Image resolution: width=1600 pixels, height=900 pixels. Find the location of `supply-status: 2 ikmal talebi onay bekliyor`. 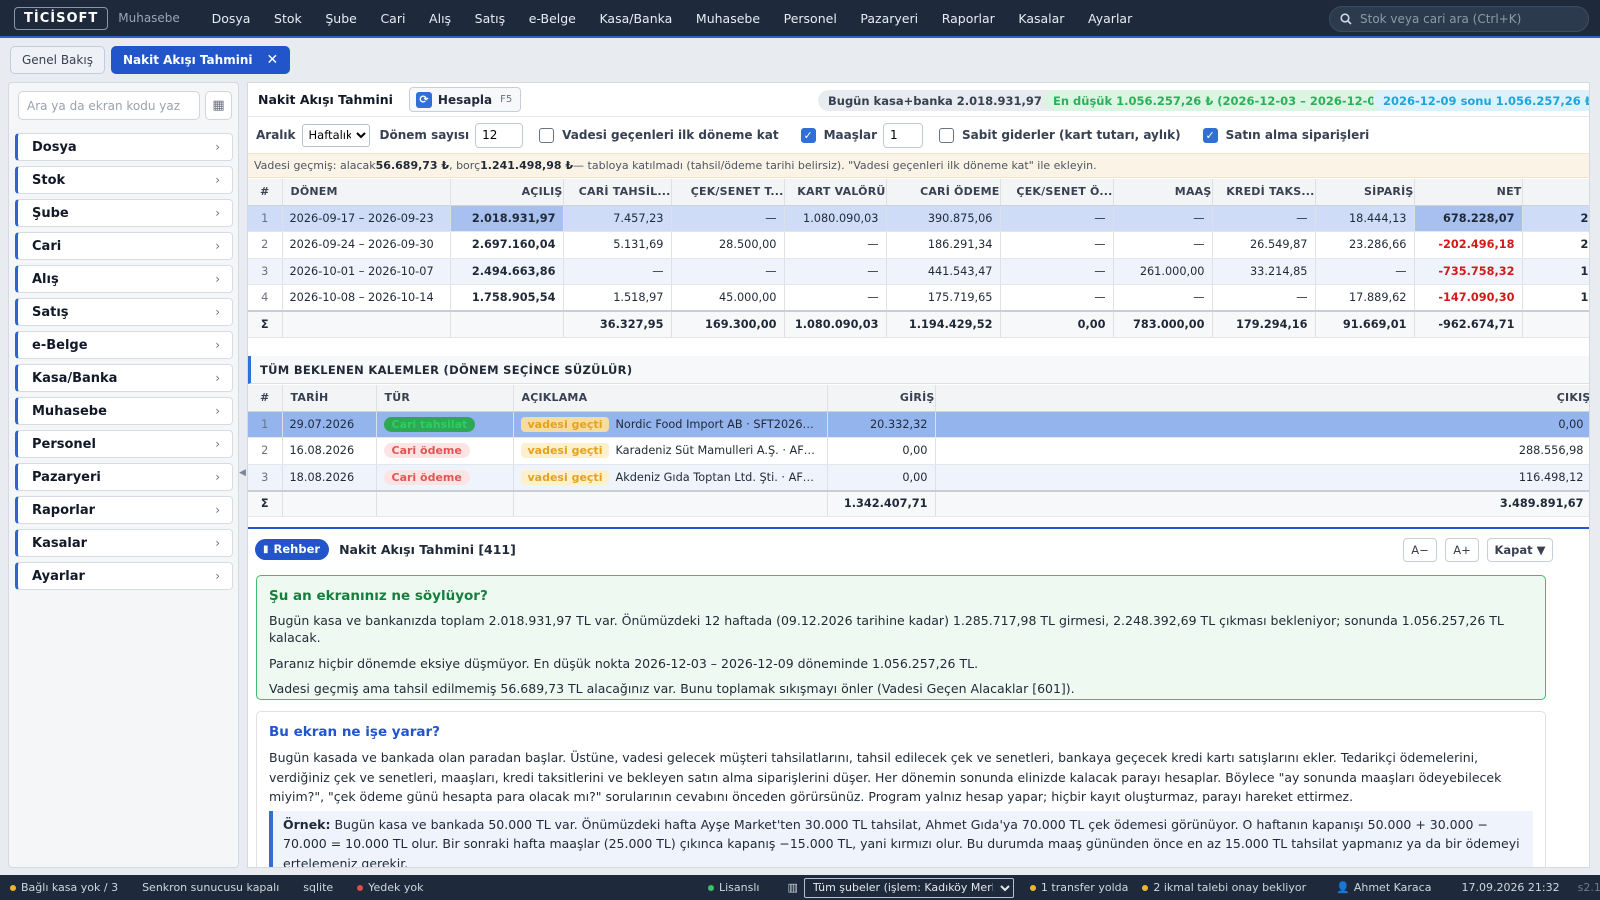

supply-status: 2 ikmal talebi onay bekliyor is located at coordinates (1229, 887).